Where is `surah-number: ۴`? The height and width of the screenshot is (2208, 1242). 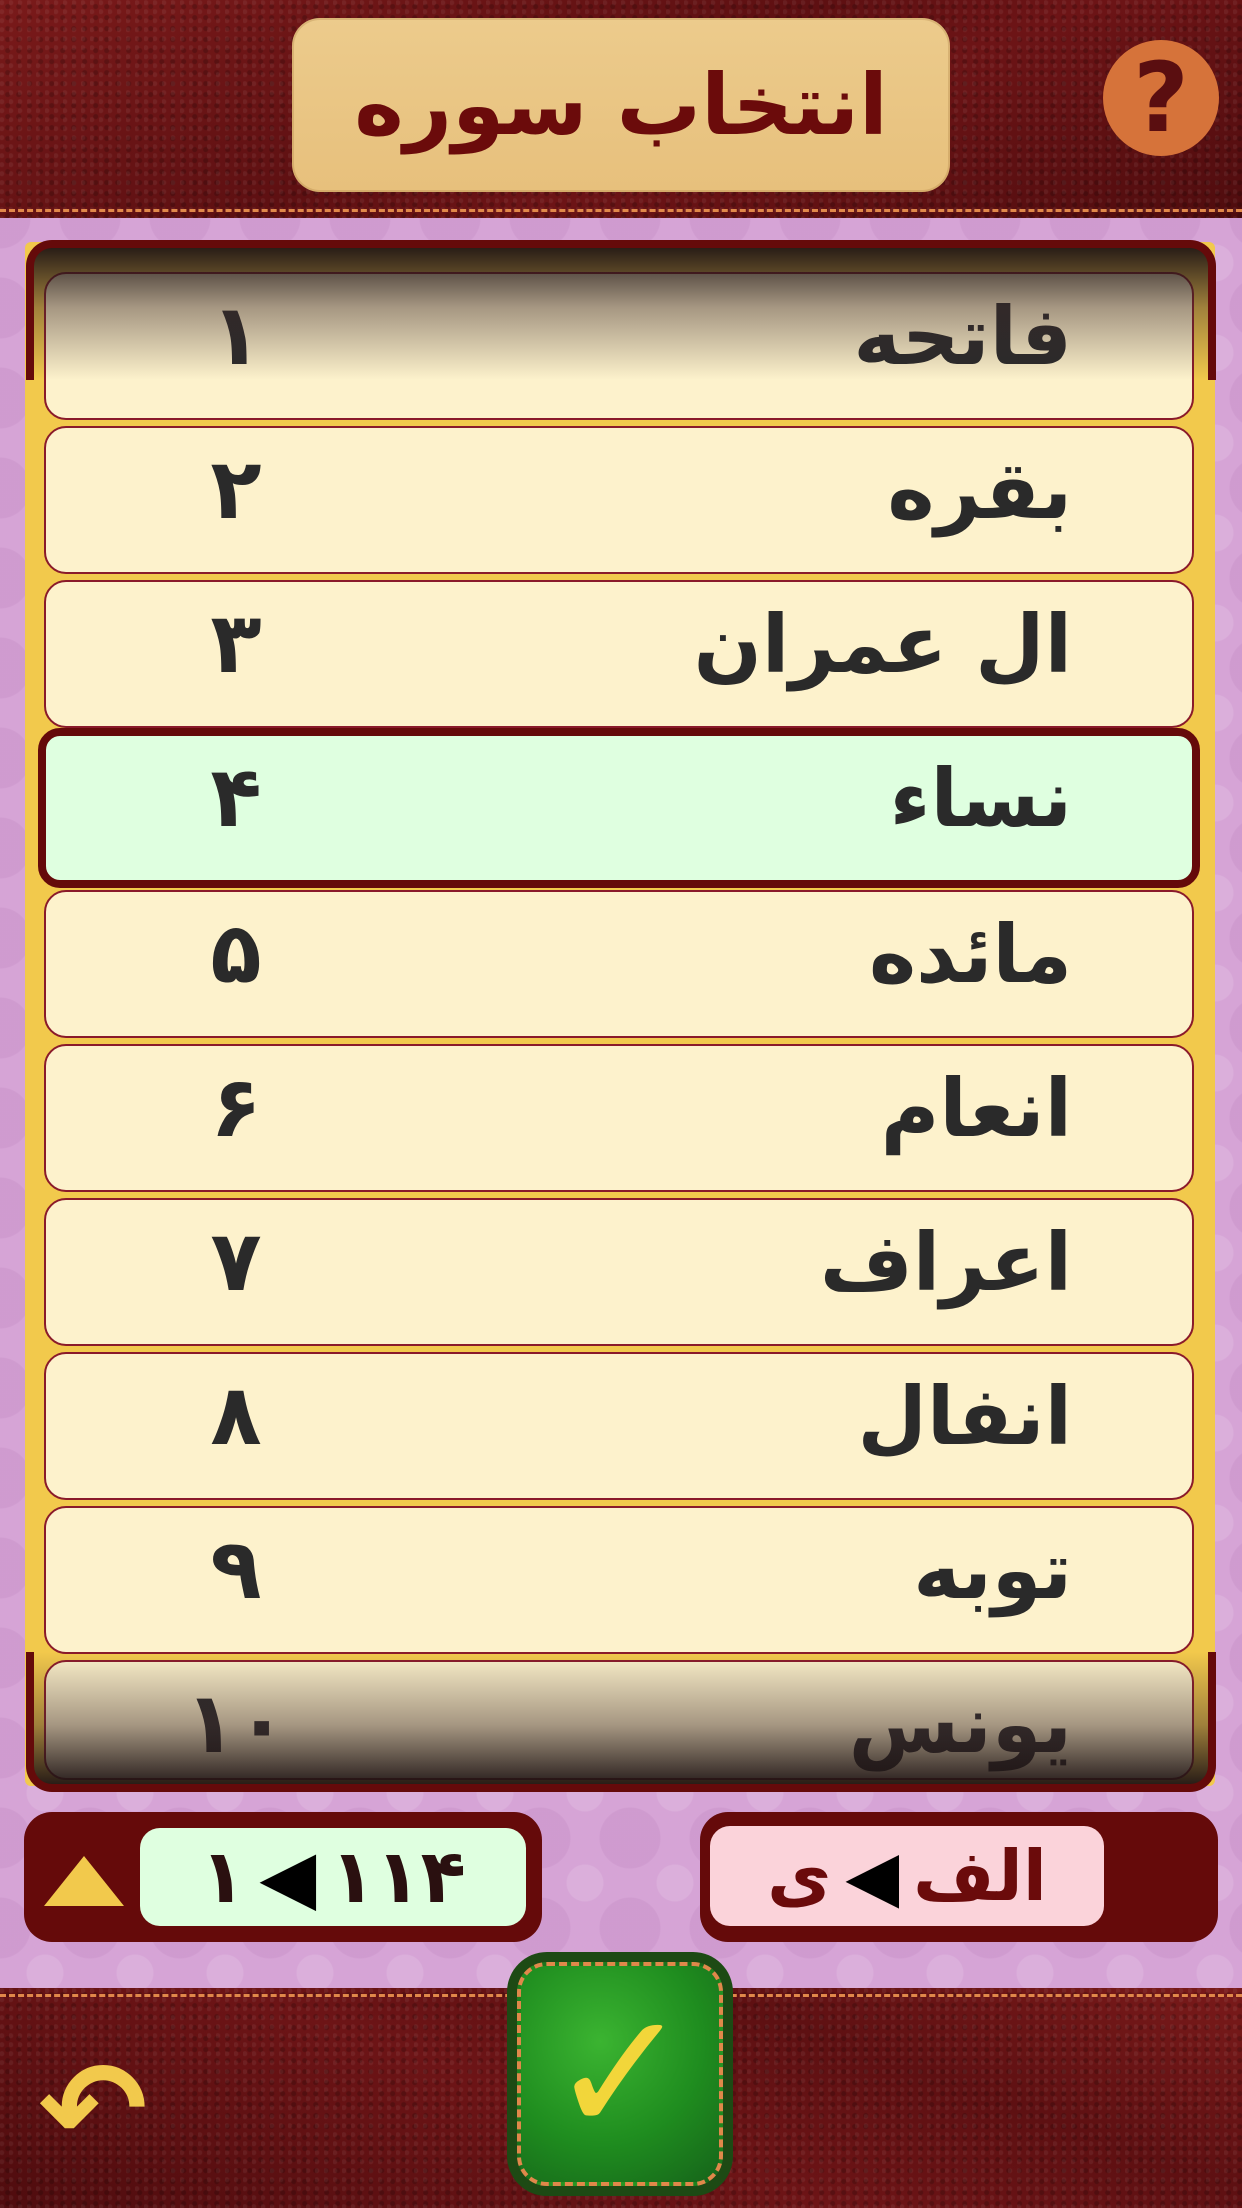 surah-number: ۴ is located at coordinates (236, 797).